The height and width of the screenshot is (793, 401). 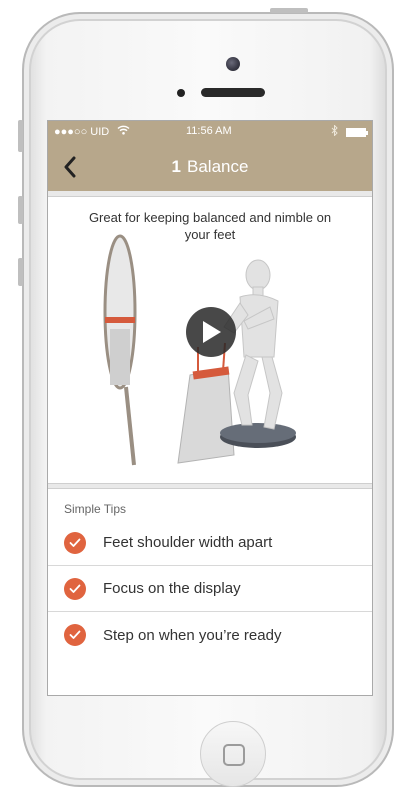 I want to click on status-bar: ●●●○○ UID 11:56 AM, so click(x=210, y=132).